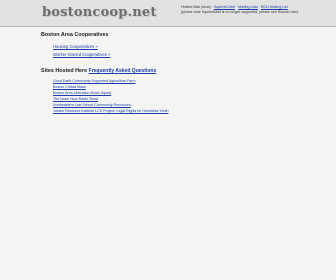 The image size is (336, 280). Describe the element at coordinates (69, 87) in the screenshot. I see `site-link: Boston Critical Mass` at that location.